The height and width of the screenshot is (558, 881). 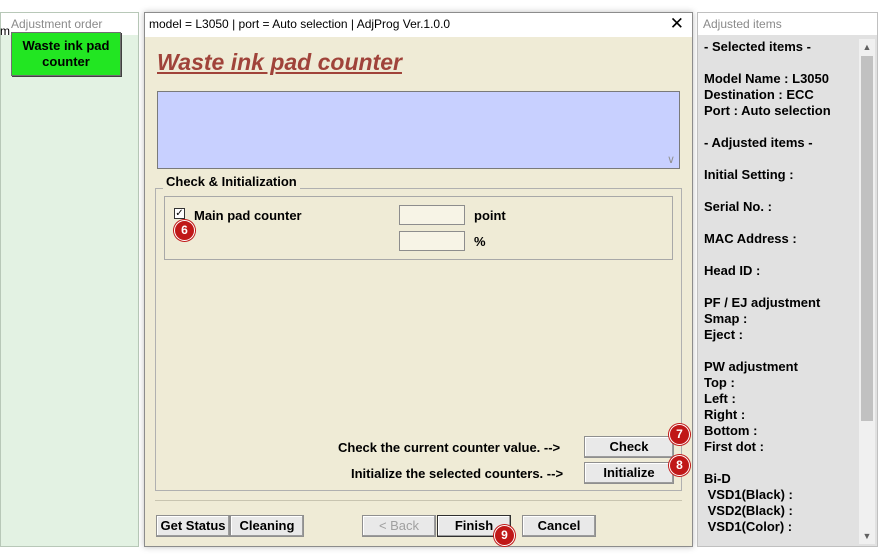 What do you see at coordinates (418, 500) in the screenshot?
I see `divider` at bounding box center [418, 500].